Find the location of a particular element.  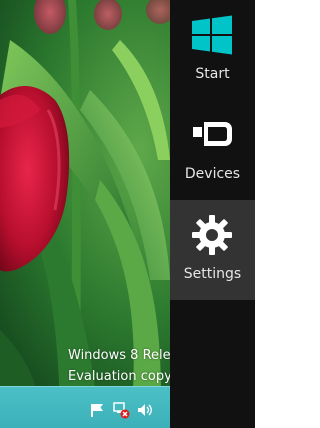

devices-icon is located at coordinates (212, 134).